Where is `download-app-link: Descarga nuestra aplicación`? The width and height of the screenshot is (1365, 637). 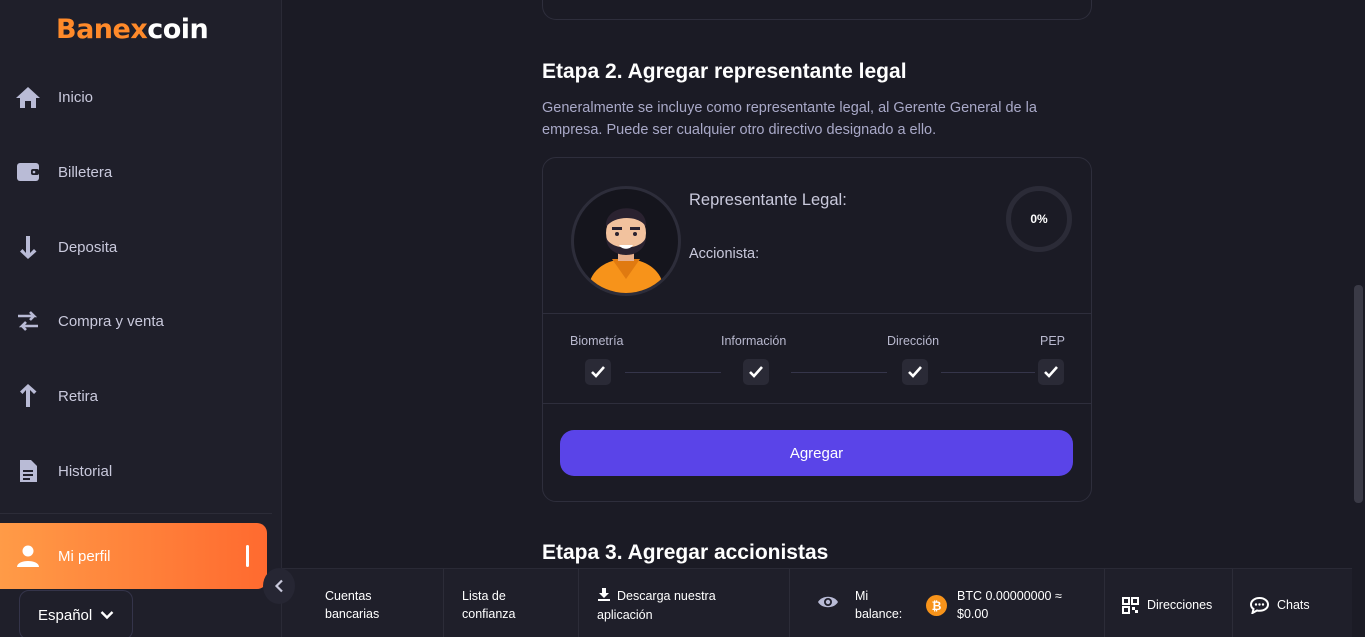
download-app-link: Descarga nuestra aplicación is located at coordinates (656, 605).